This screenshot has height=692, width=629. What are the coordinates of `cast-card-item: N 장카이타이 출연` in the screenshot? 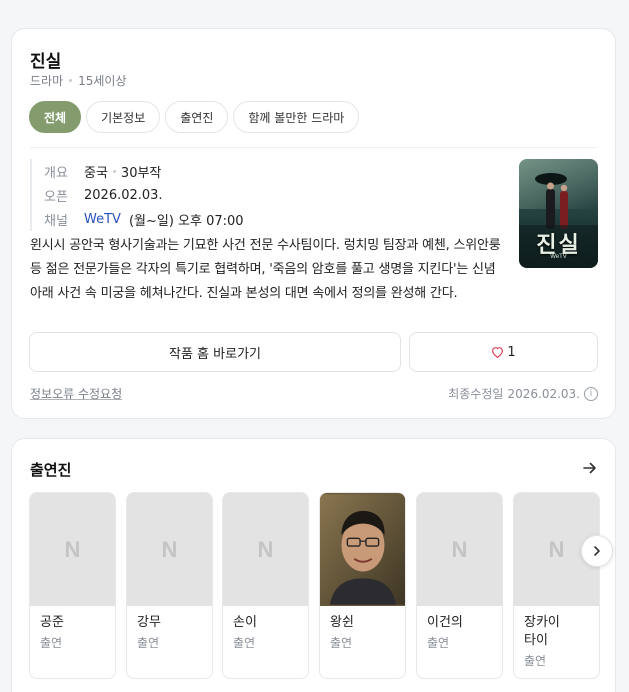 It's located at (556, 585).